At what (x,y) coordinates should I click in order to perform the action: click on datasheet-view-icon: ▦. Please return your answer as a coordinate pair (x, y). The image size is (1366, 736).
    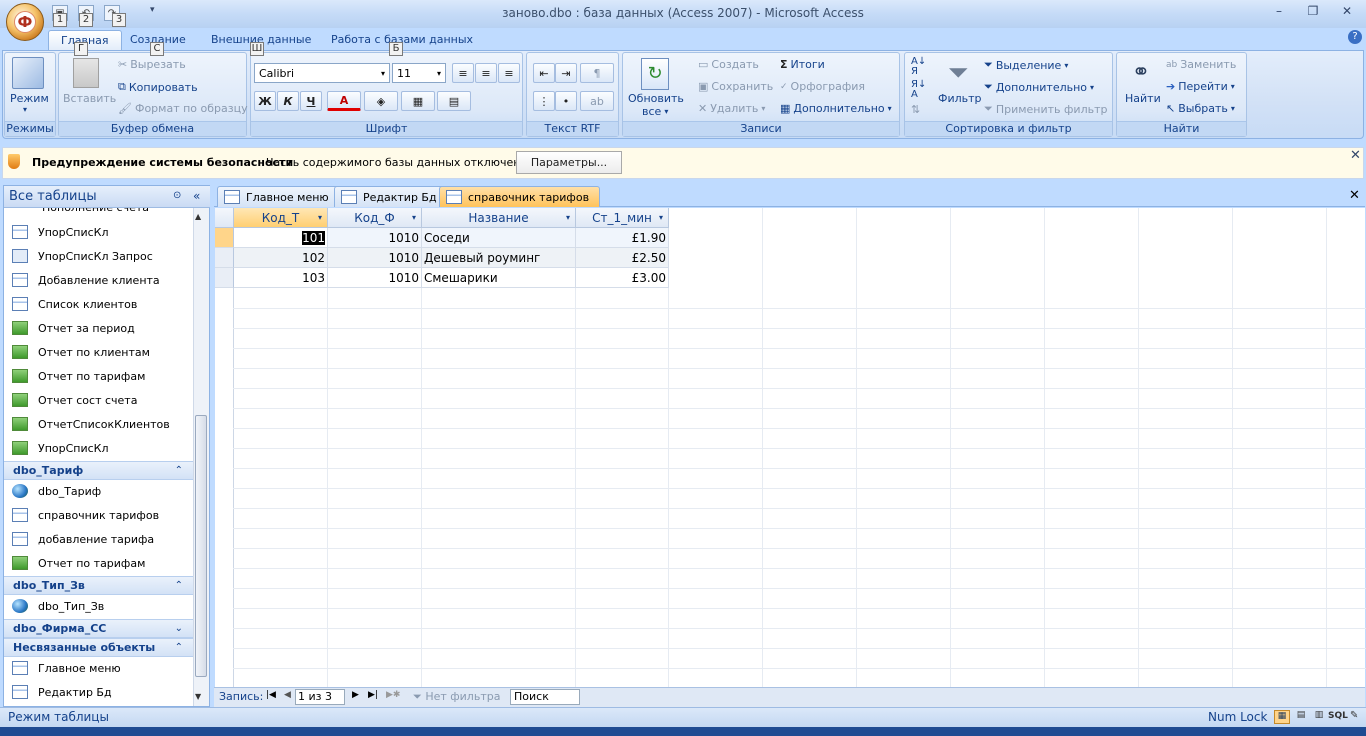
    Looking at the image, I should click on (1282, 717).